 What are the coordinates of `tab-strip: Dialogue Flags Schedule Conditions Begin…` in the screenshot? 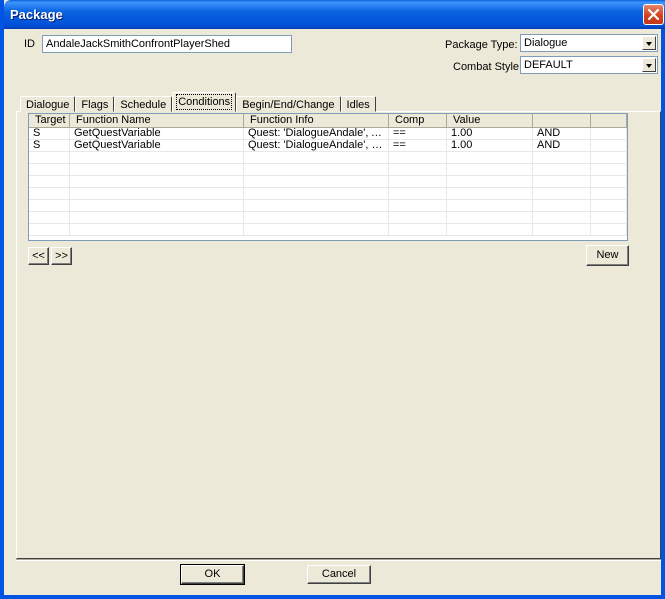 It's located at (198, 102).